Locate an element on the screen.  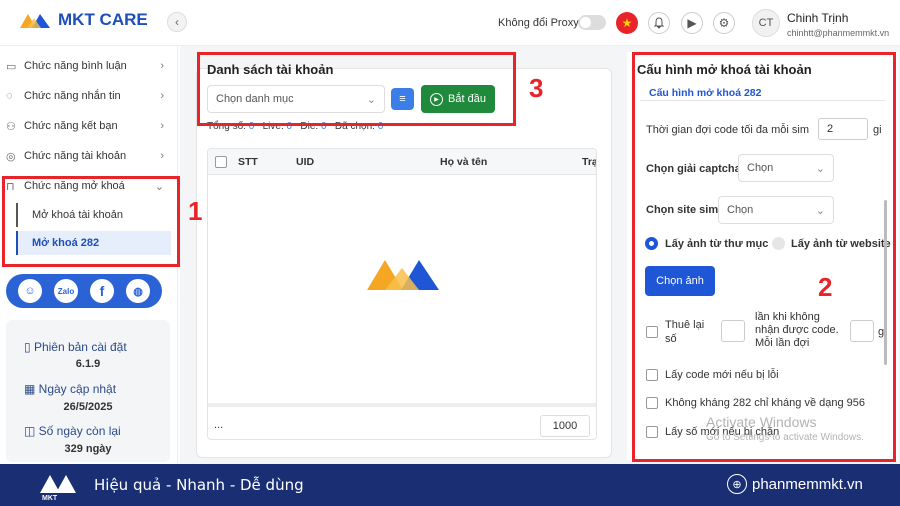
page-size-input: 1000 is located at coordinates (565, 426).